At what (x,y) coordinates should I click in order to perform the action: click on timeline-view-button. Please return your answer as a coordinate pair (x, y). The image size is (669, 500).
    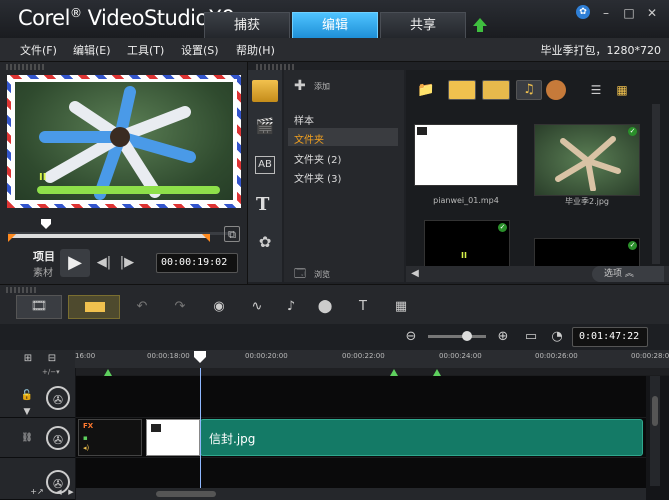
    Looking at the image, I should click on (94, 307).